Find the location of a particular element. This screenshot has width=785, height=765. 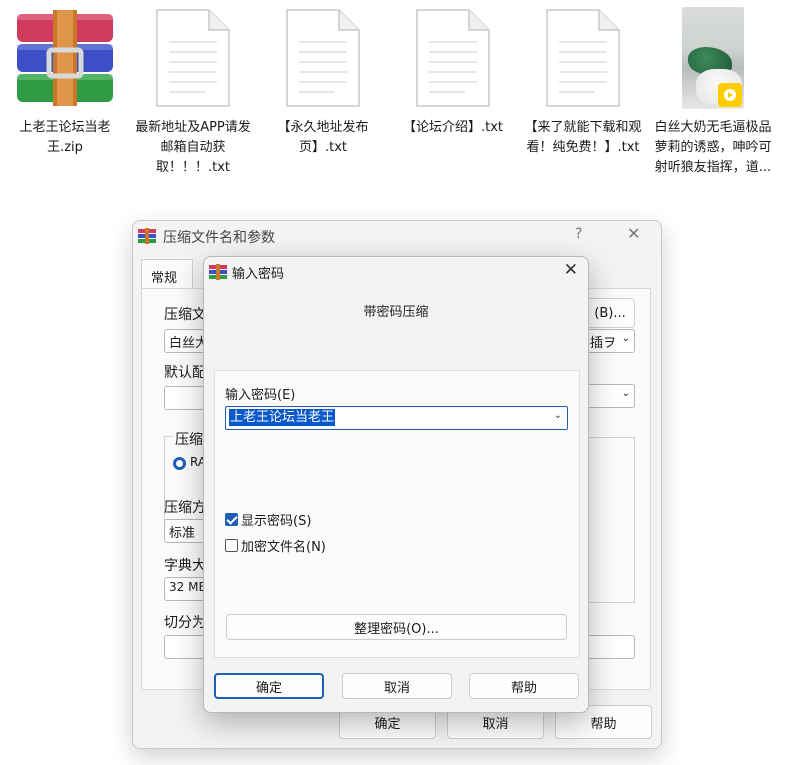

checkbox-checked-icon is located at coordinates (231, 519).